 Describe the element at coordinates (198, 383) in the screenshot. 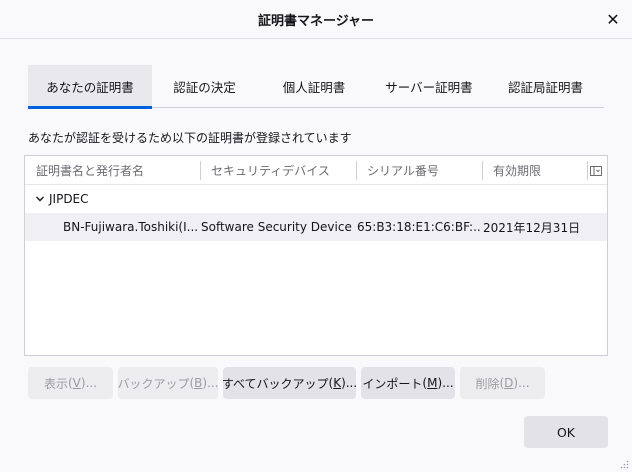

I see `access-key: B` at that location.